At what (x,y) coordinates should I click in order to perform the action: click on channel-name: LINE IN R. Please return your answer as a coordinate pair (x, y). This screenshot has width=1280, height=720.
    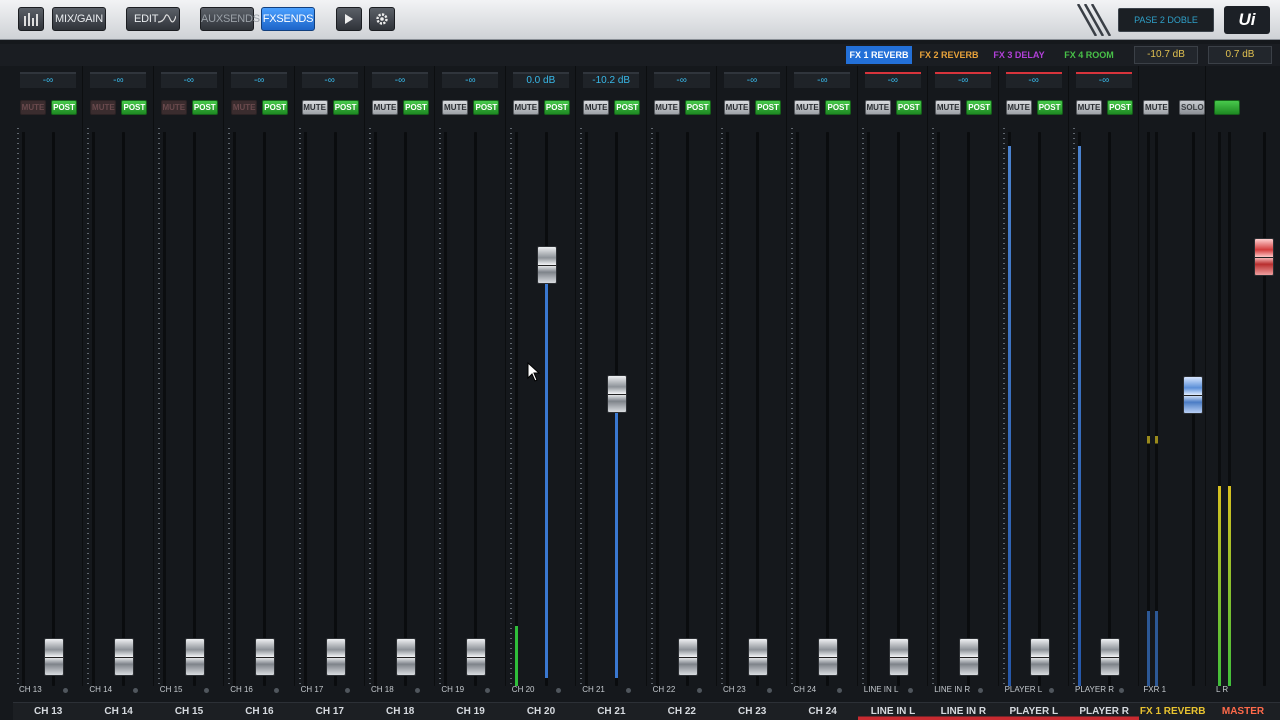
    Looking at the image, I should click on (963, 711).